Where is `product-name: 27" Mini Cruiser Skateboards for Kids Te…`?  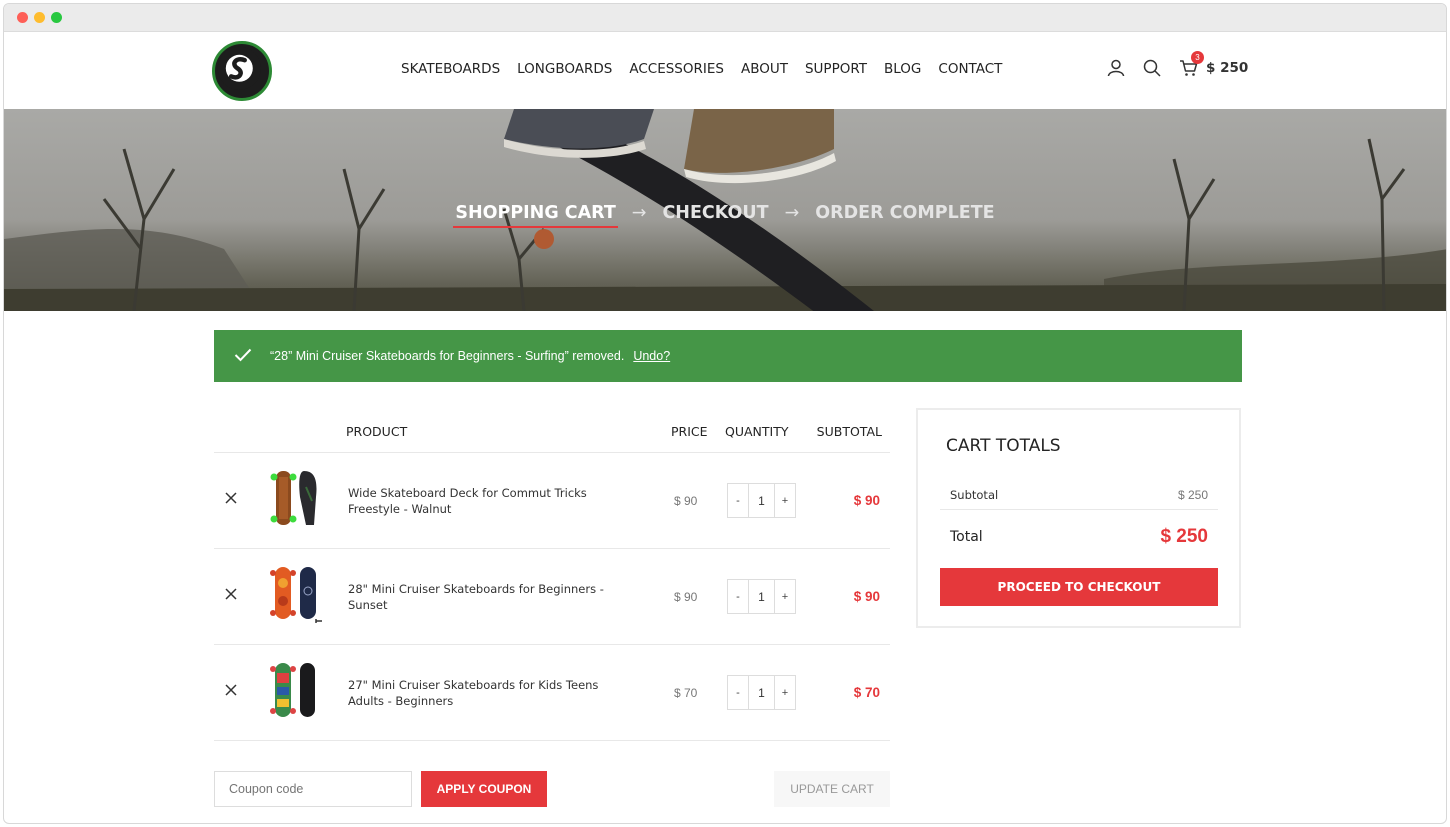
product-name: 27" Mini Cruiser Skateboards for Kids Te… is located at coordinates (493, 692).